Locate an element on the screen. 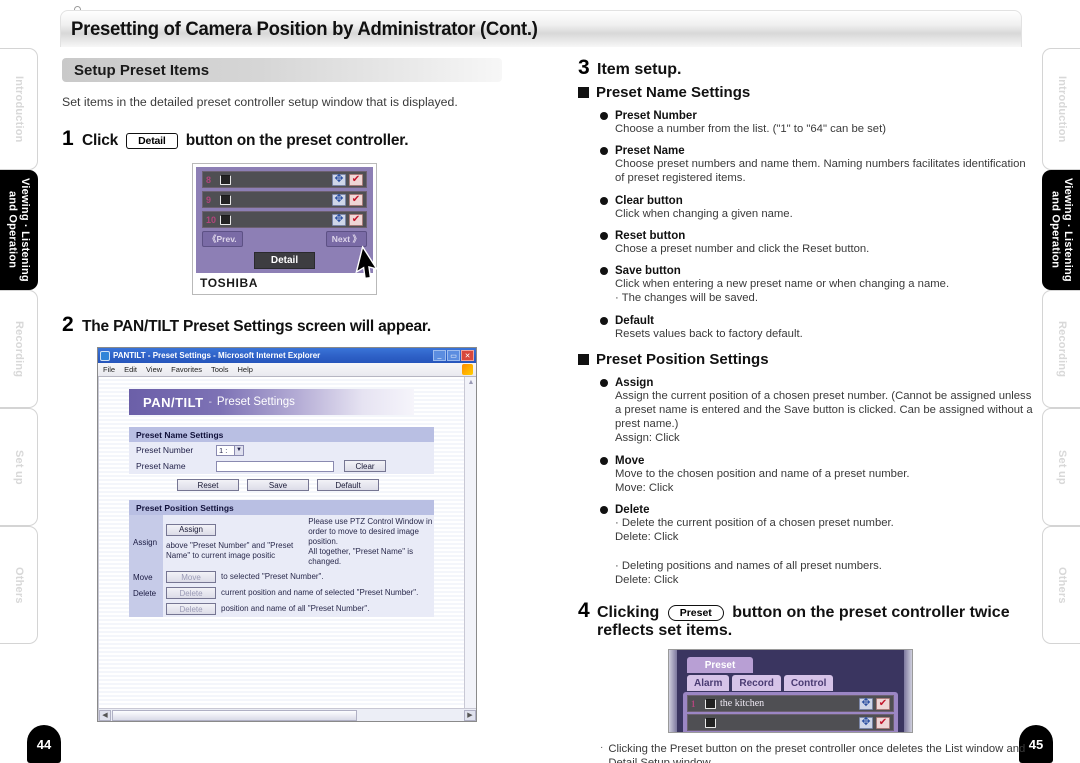  banner-dash: - is located at coordinates (210, 402).